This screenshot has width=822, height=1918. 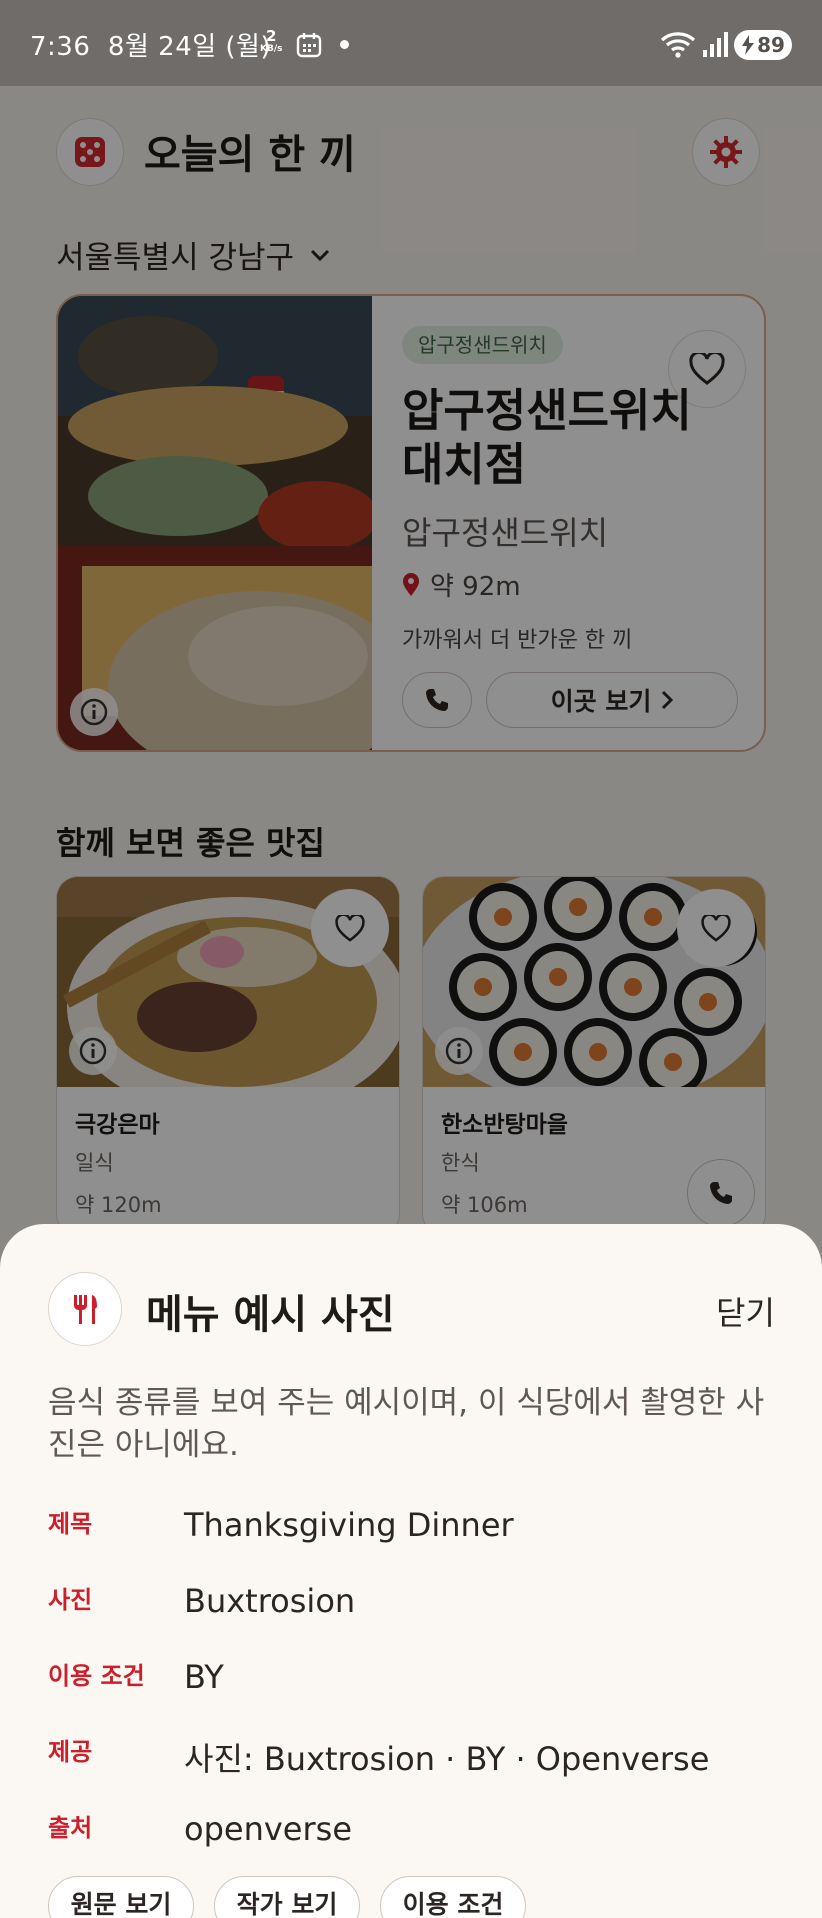 I want to click on location-selector: 서울특별시 강남구, so click(x=194, y=254).